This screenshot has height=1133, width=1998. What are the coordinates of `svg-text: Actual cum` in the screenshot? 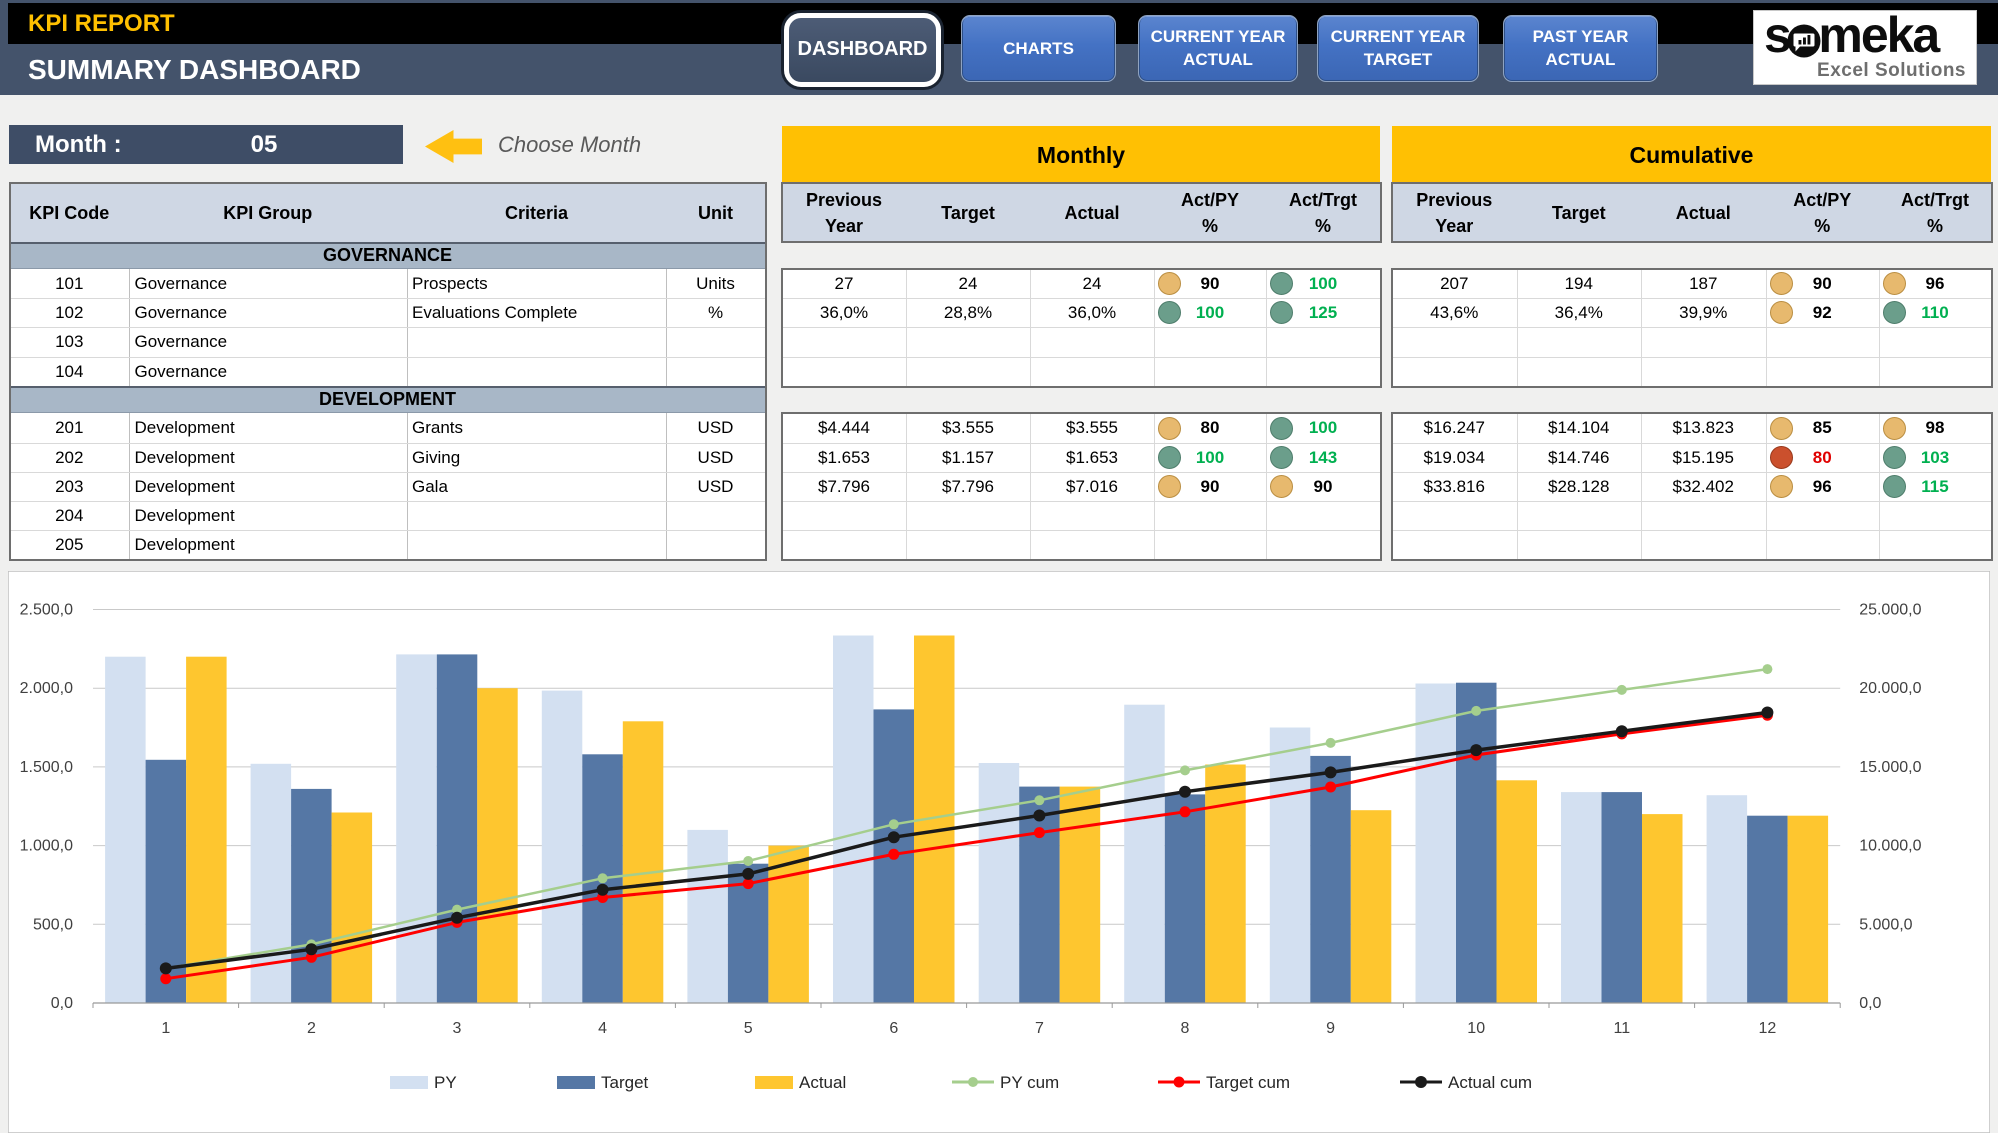 It's located at (1490, 1082).